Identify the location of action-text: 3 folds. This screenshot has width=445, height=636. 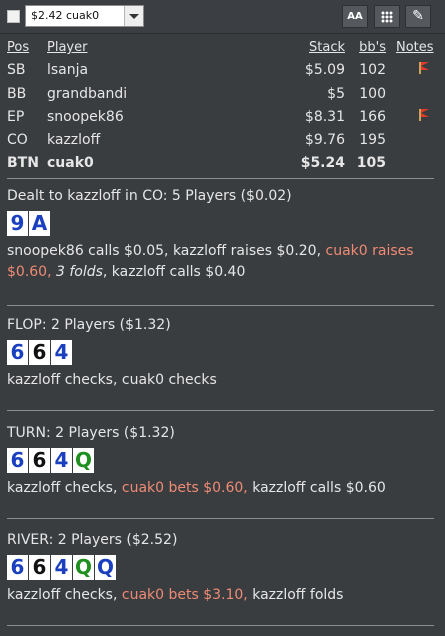
(79, 272).